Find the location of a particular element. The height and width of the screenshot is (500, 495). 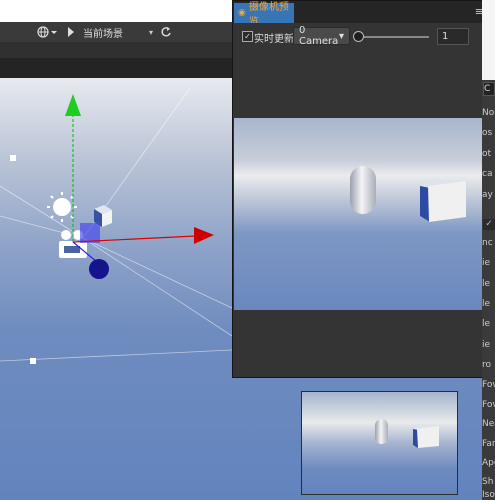

scene-subbar is located at coordinates (116, 50).